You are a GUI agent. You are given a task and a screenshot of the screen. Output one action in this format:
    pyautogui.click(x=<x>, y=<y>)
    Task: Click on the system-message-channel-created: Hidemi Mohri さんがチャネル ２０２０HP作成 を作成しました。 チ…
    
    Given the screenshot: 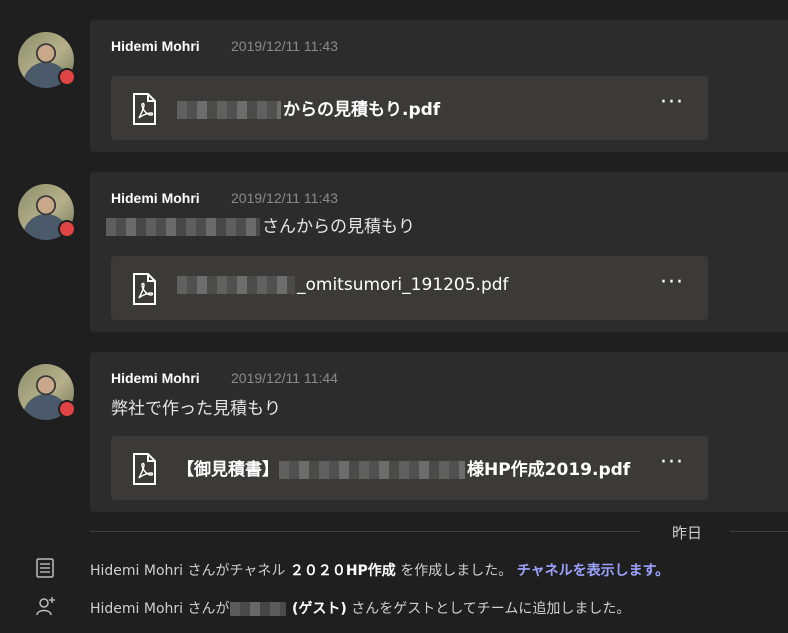 What is the action you would take?
    pyautogui.click(x=394, y=568)
    